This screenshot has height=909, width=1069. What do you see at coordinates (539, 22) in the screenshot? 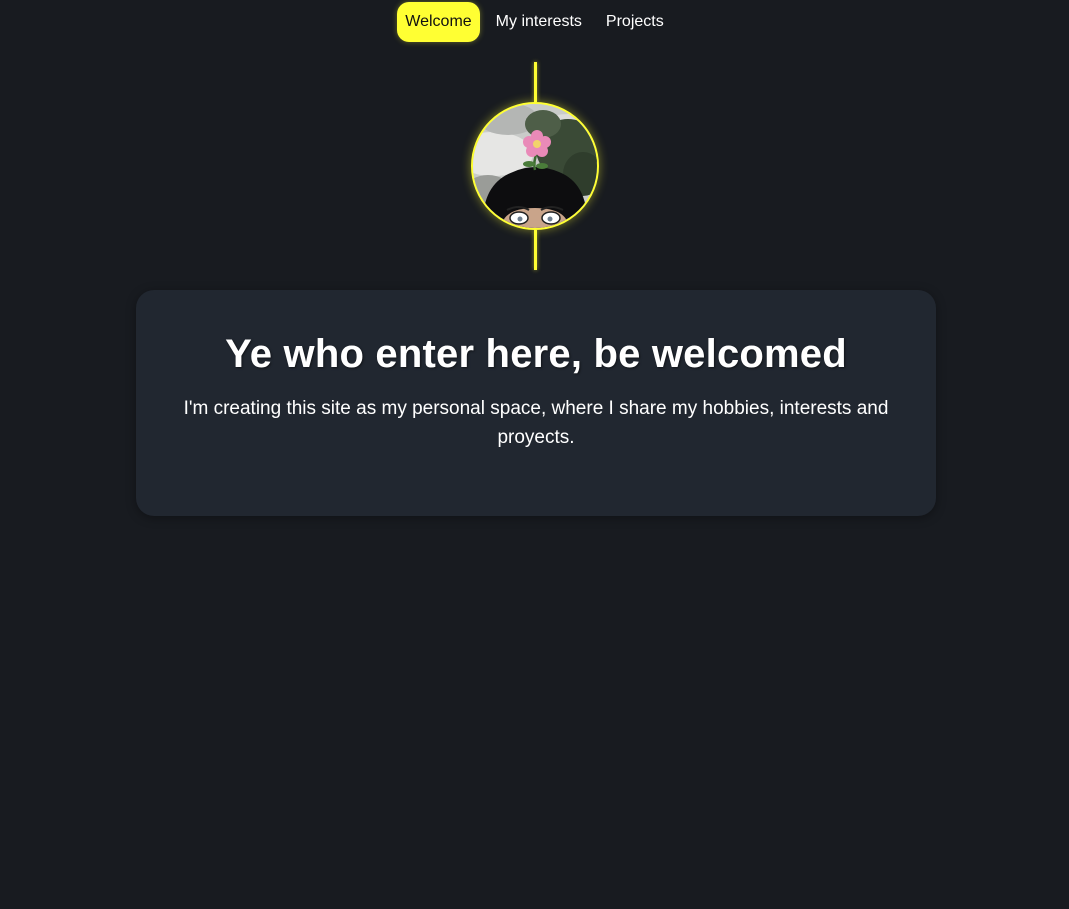
I see `nav-item-my-interests: My interests` at bounding box center [539, 22].